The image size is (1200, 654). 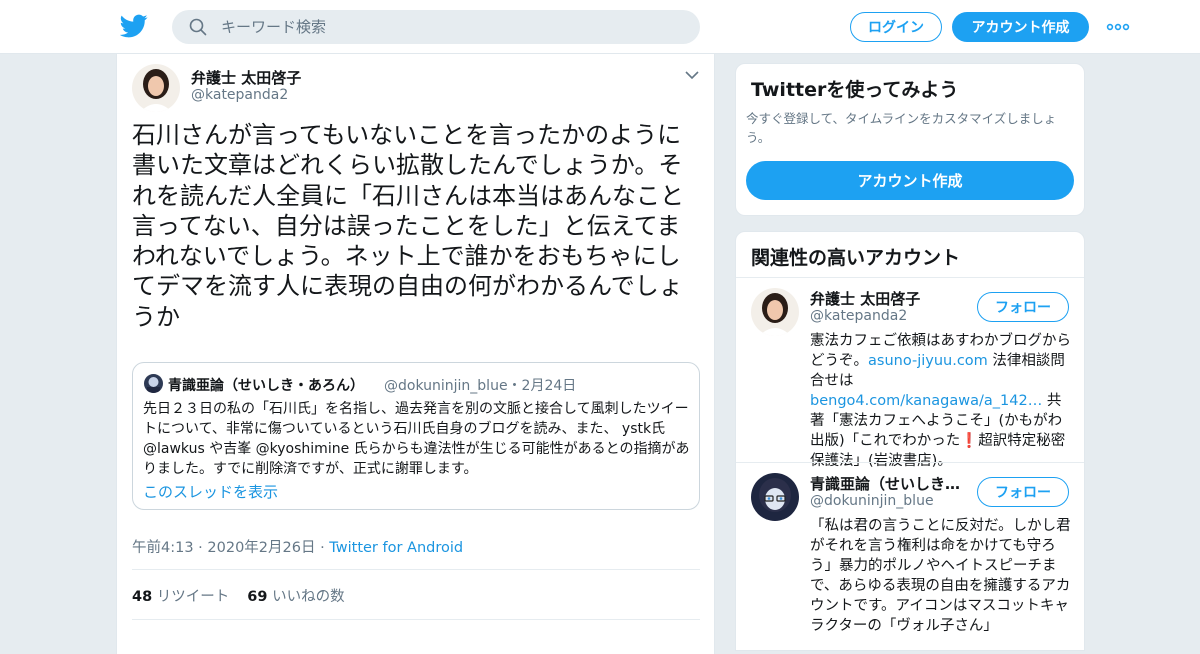 What do you see at coordinates (901, 128) in the screenshot?
I see `promo-subtitle: 今すぐ登録して、タイムラインをカスタマイズしましょう。` at bounding box center [901, 128].